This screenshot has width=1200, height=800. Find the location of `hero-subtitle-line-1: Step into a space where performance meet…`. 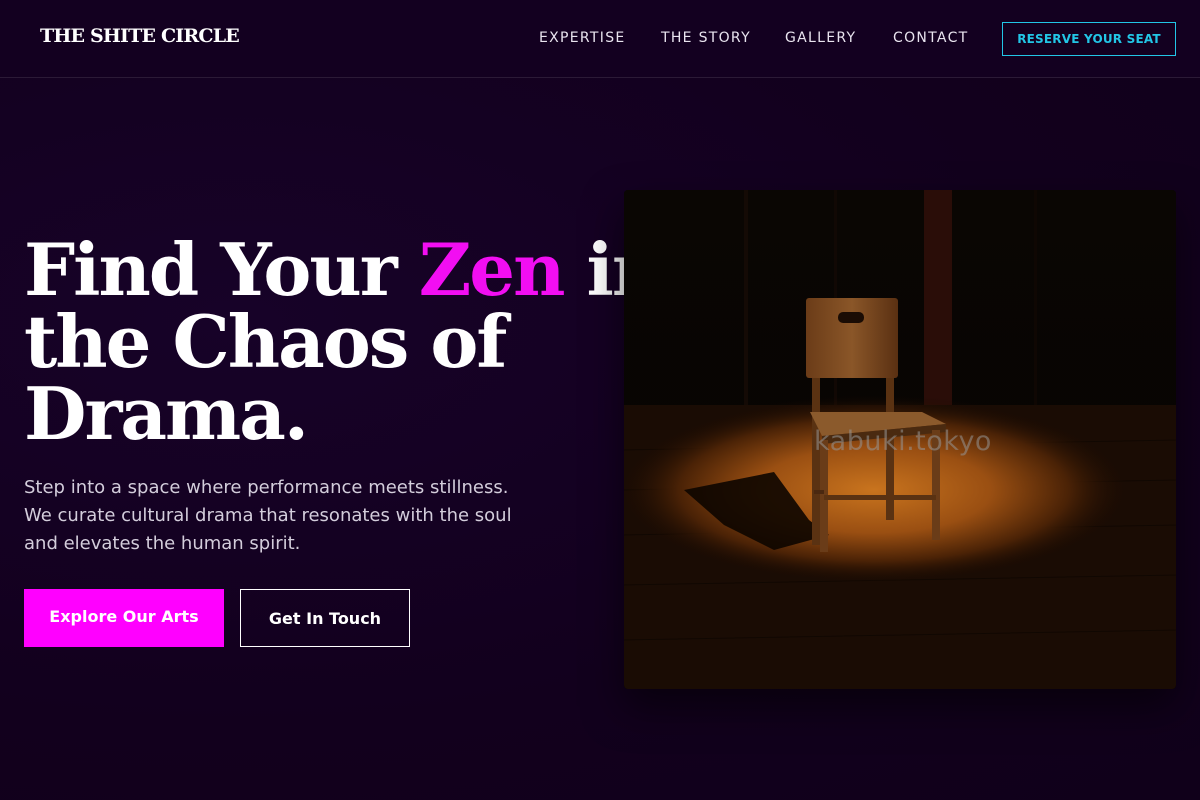

hero-subtitle-line-1: Step into a space where performance meet… is located at coordinates (266, 487).